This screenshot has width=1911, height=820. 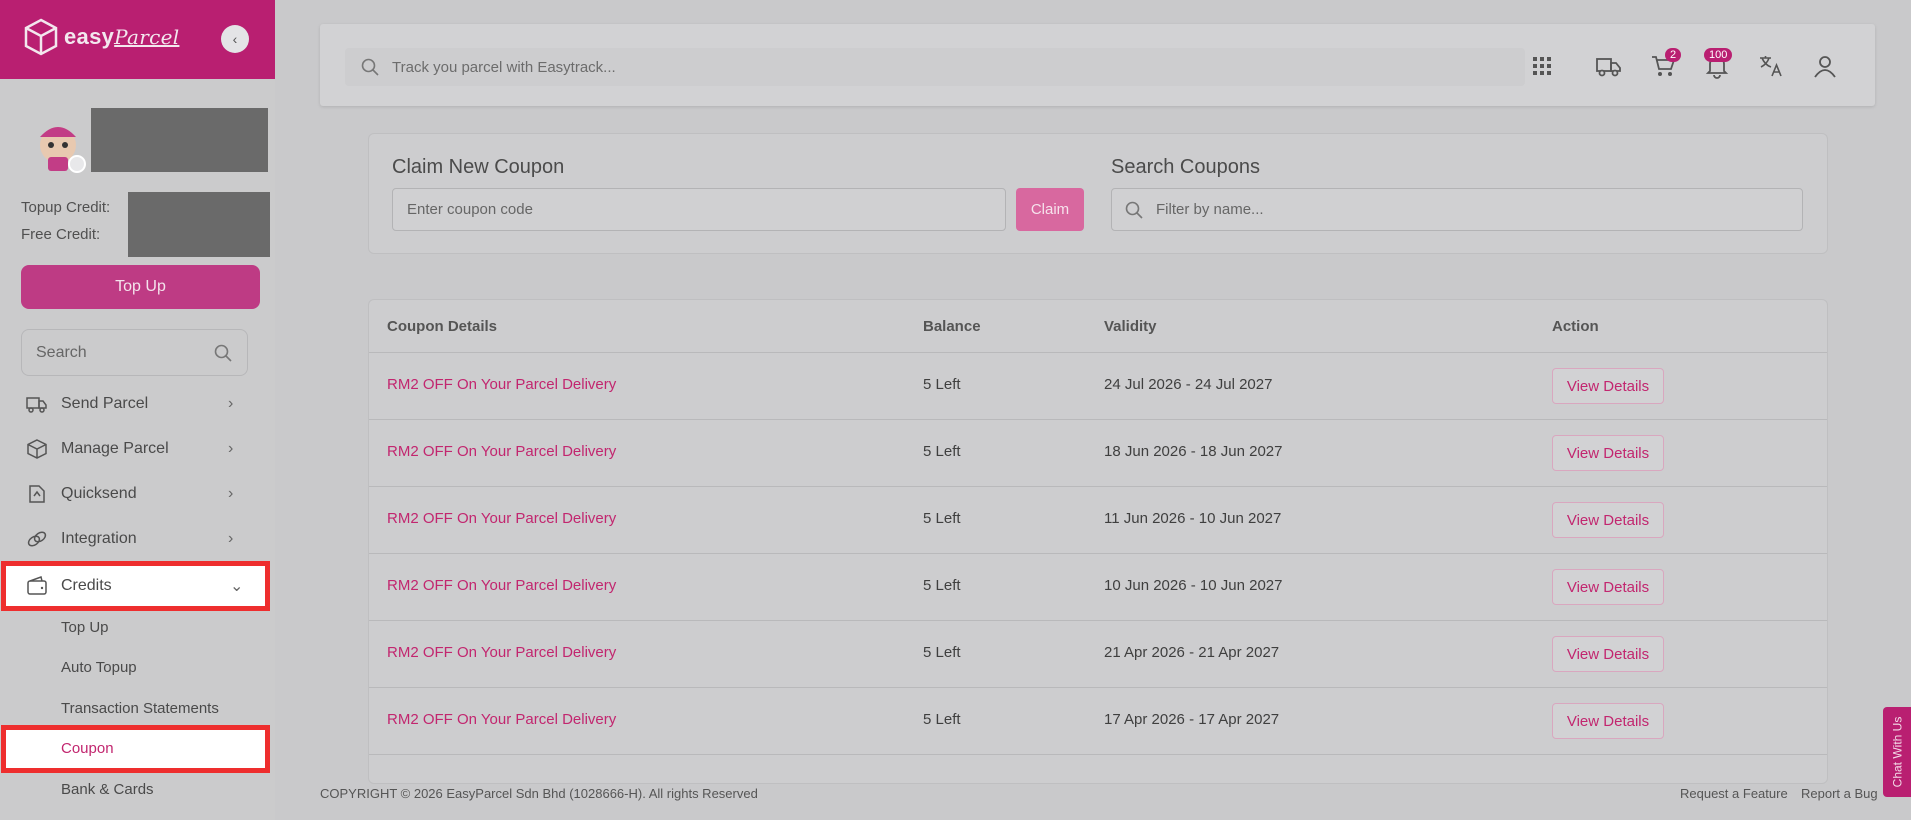 What do you see at coordinates (115, 448) in the screenshot?
I see `sidebar-item-label: Manage Parcel` at bounding box center [115, 448].